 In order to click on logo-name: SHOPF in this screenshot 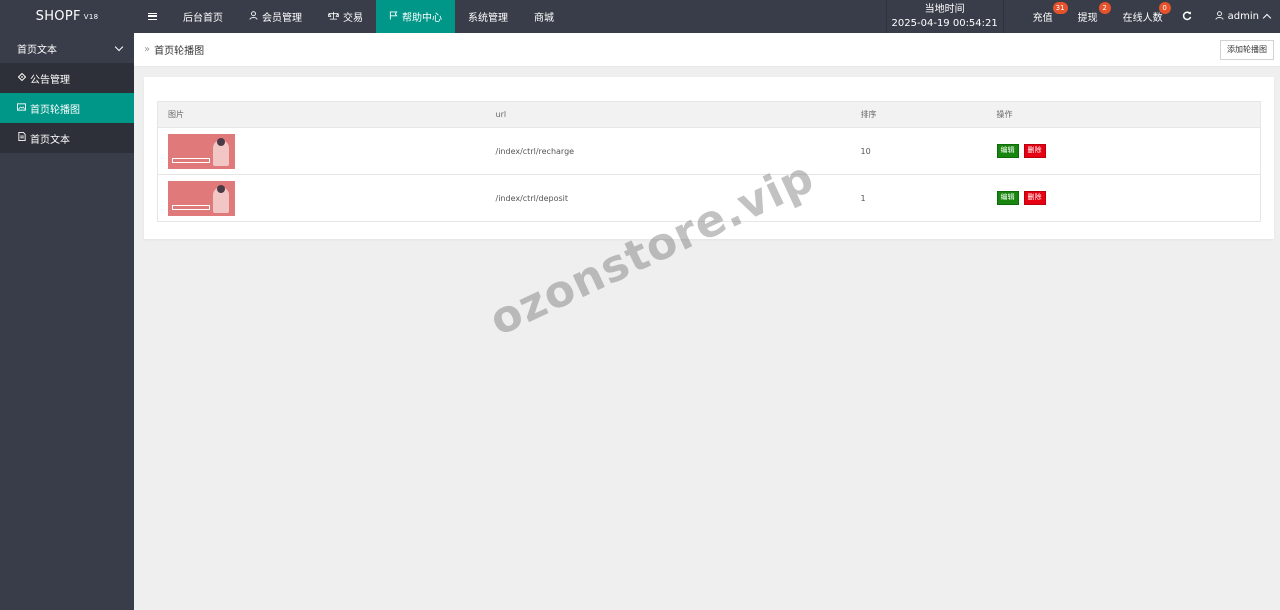, I will do `click(58, 16)`.